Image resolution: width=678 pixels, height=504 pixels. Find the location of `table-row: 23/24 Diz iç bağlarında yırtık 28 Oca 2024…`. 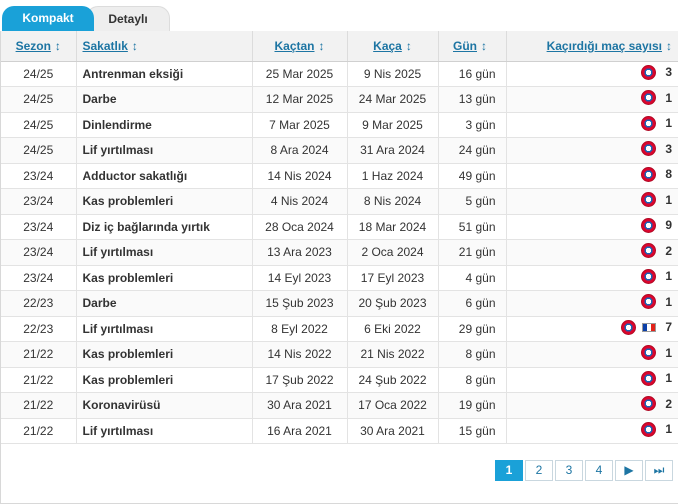

table-row: 23/24 Diz iç bağlarında yırtık 28 Oca 2024… is located at coordinates (339, 227).